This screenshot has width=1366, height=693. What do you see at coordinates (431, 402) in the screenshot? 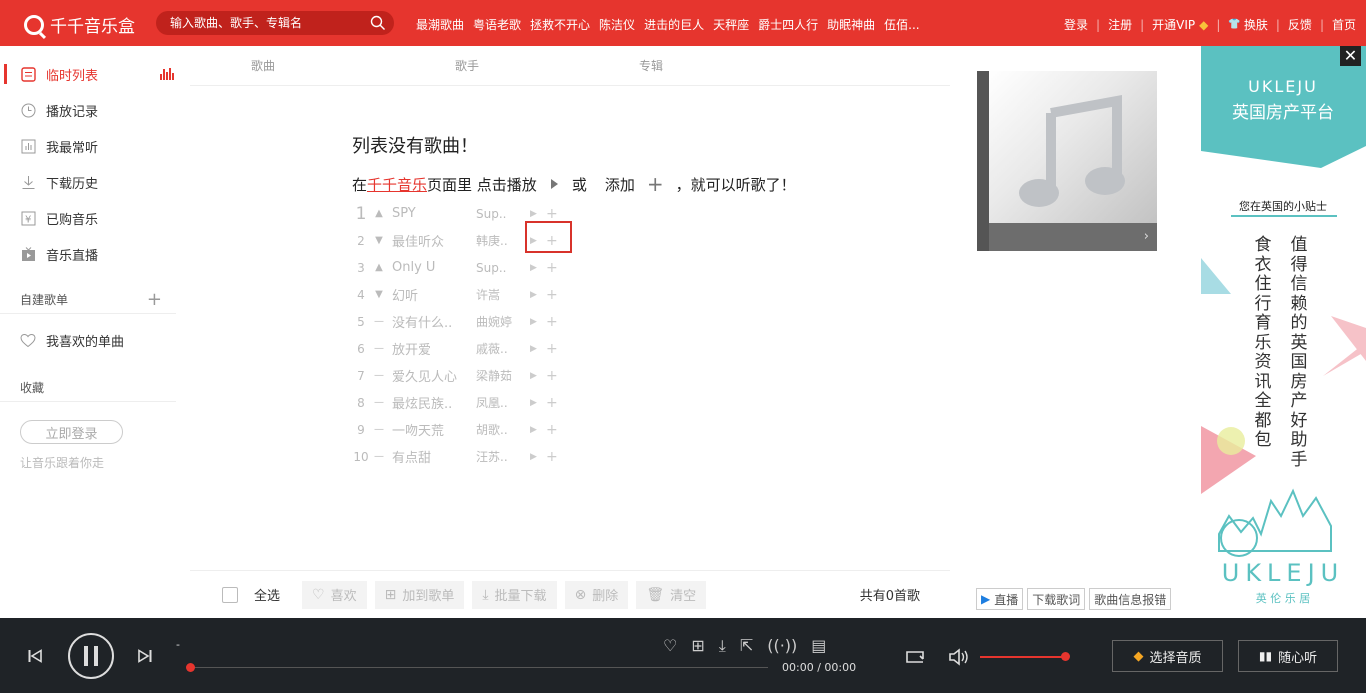
I see `song-name: 最炫民族..` at bounding box center [431, 402].